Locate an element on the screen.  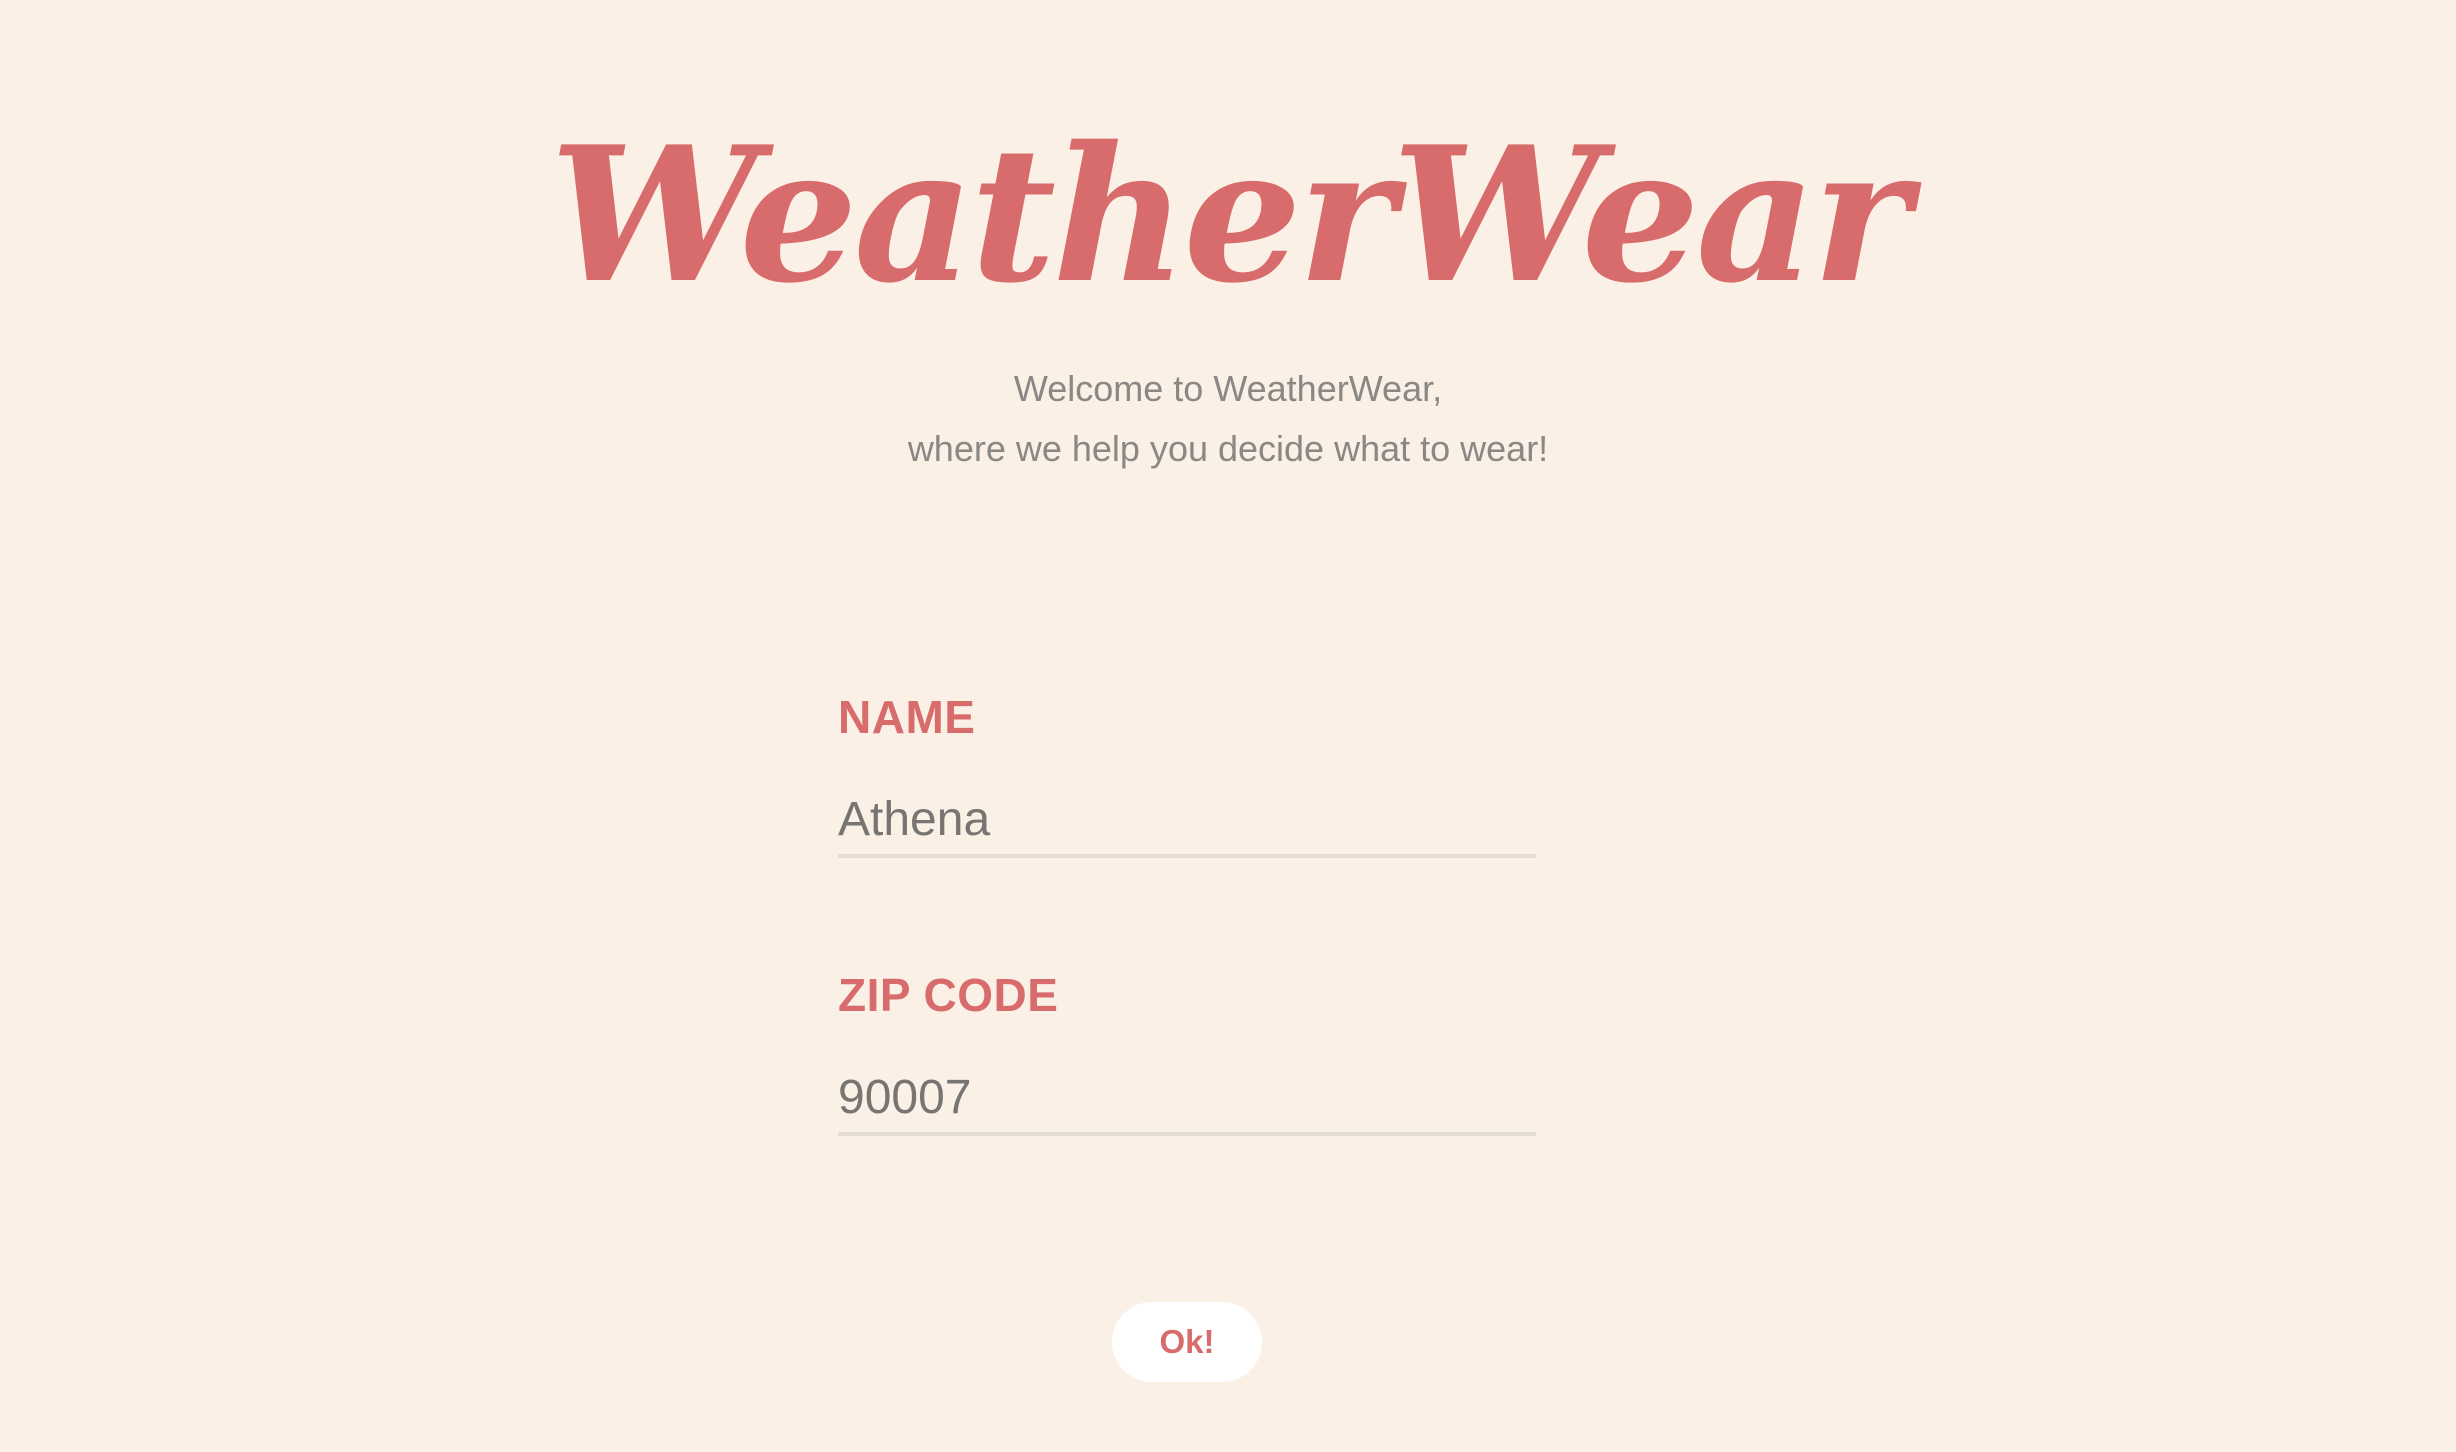
zip-code-input is located at coordinates (1187, 1099).